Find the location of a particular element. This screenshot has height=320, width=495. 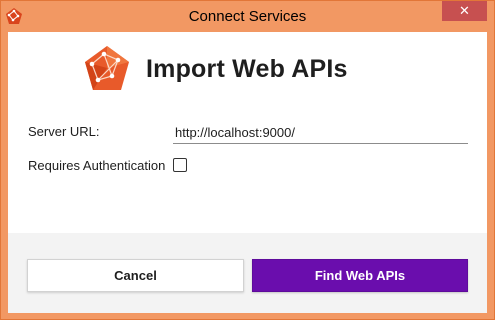

server-url-input is located at coordinates (320, 133).